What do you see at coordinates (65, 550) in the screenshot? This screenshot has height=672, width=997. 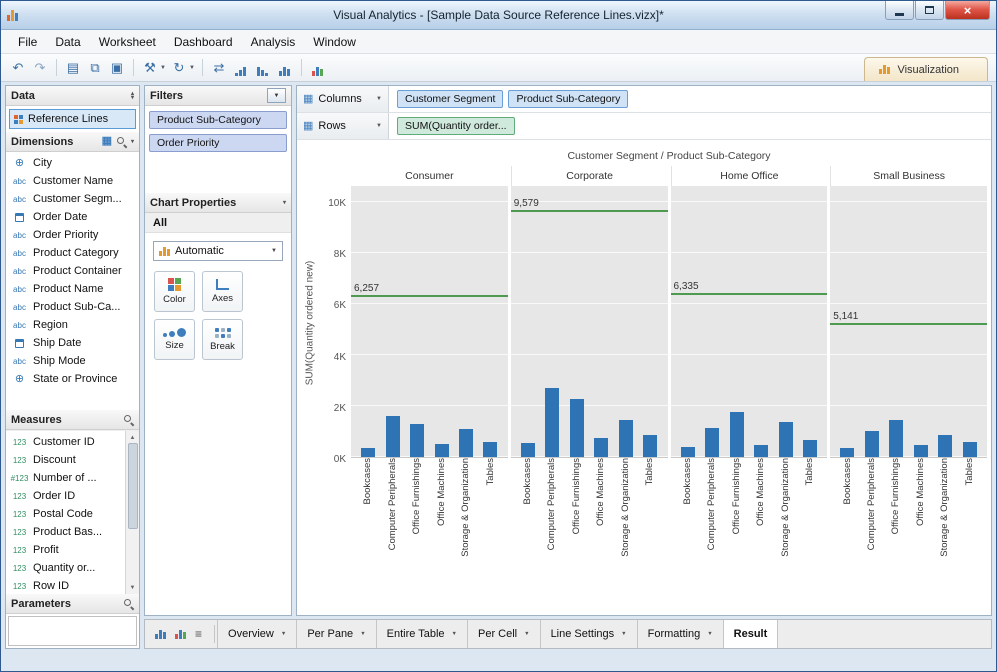 I see `measure-item: 123 Profit` at bounding box center [65, 550].